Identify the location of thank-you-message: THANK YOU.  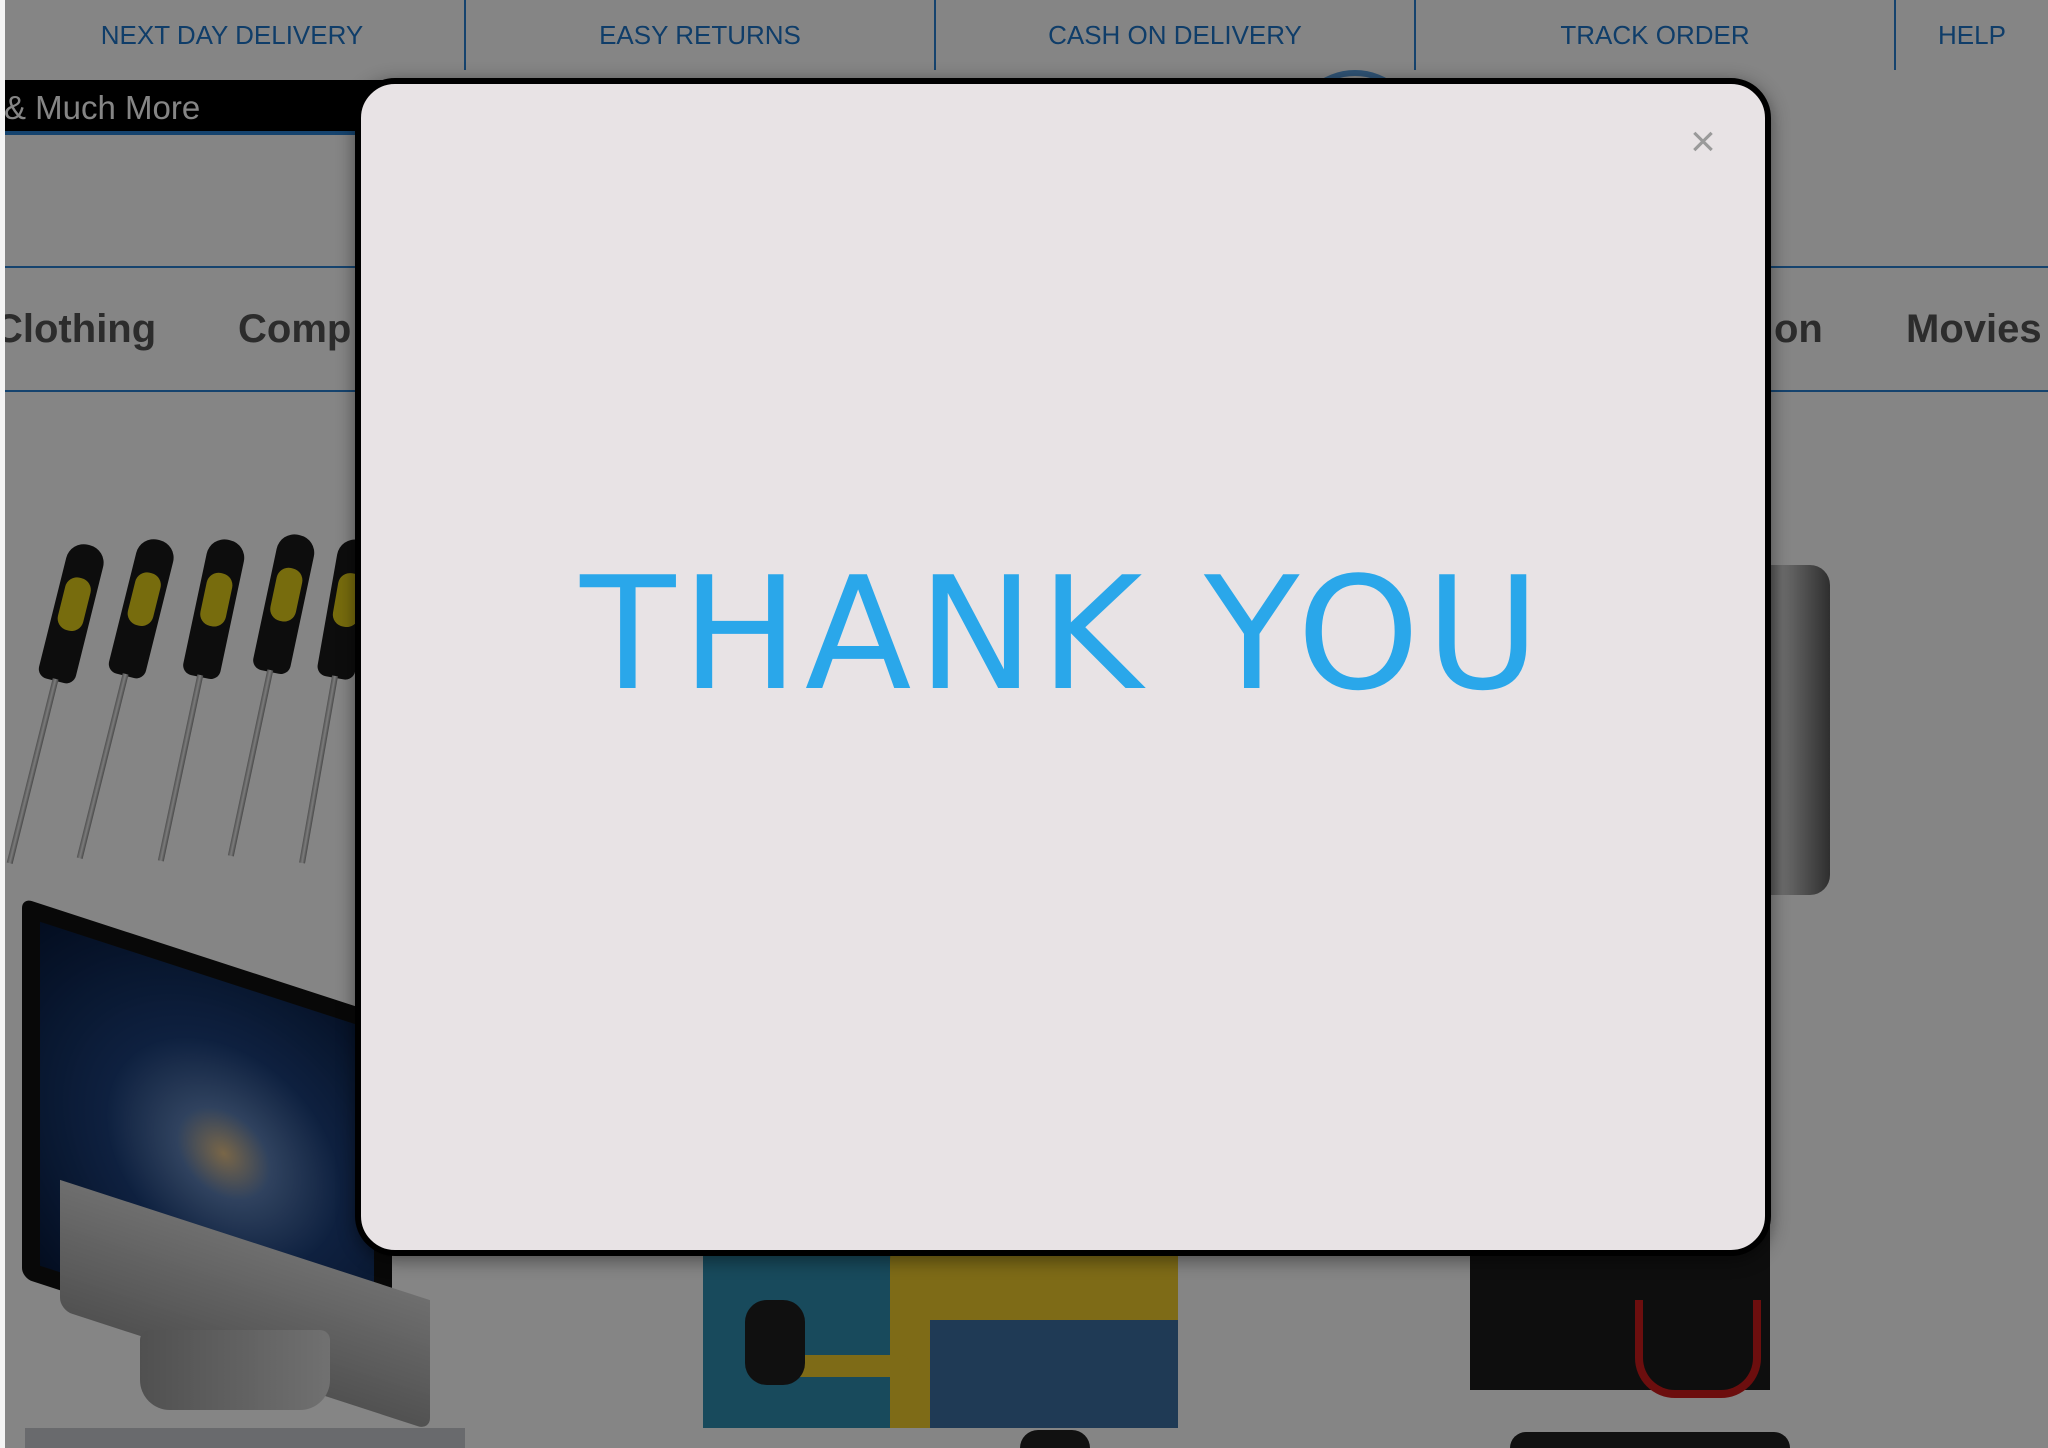
(1063, 634).